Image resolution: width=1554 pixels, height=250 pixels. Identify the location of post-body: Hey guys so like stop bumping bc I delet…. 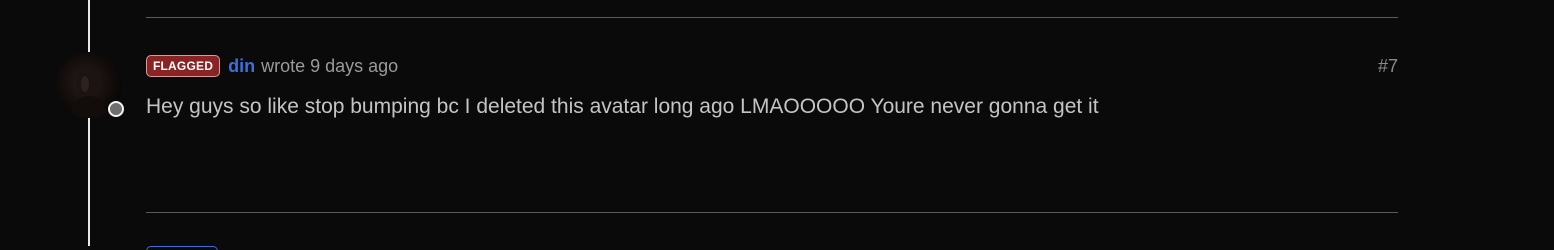
(622, 106).